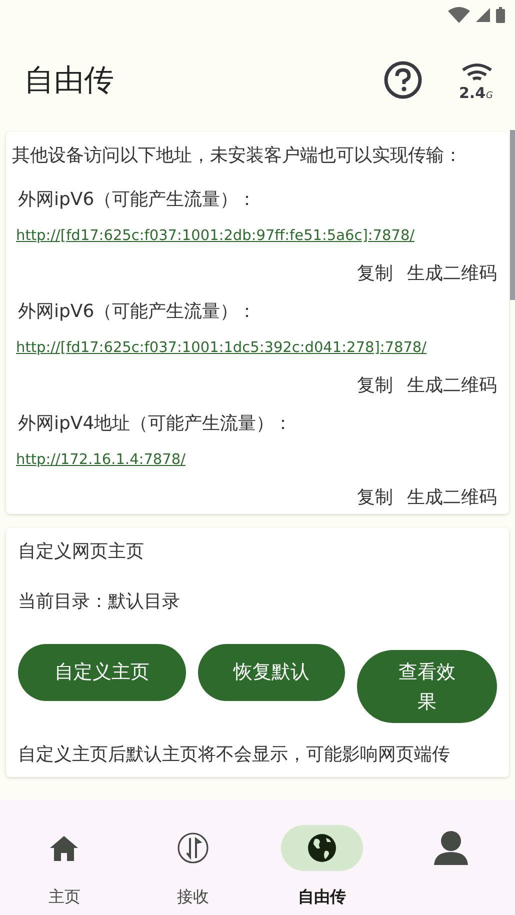 The width and height of the screenshot is (515, 915). I want to click on screen-title: 自由传, so click(69, 81).